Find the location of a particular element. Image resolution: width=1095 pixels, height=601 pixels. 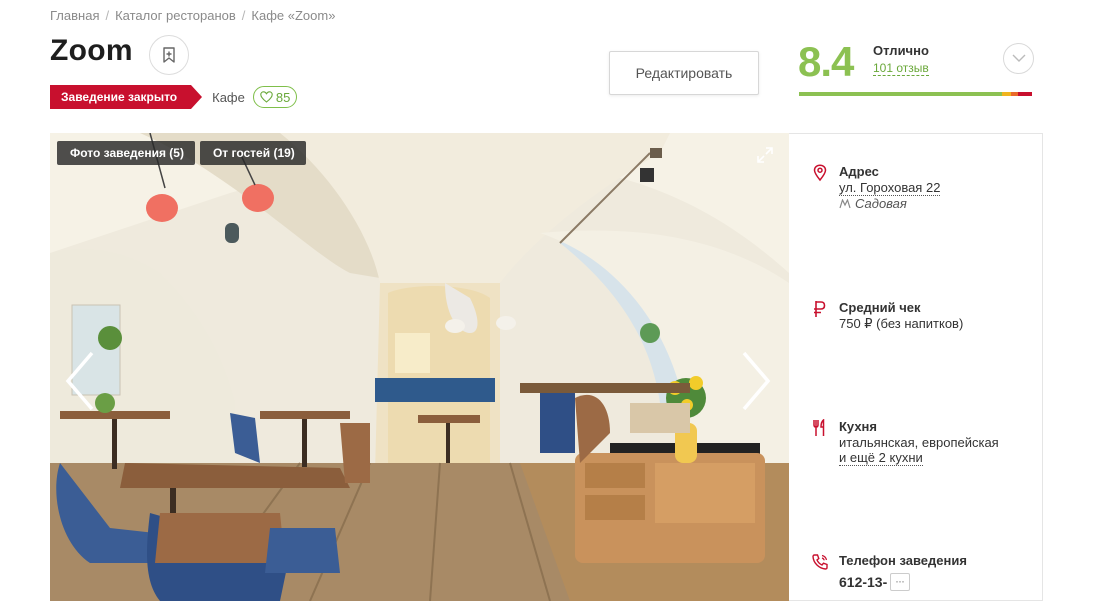

likes-counter: 85 is located at coordinates (275, 97).